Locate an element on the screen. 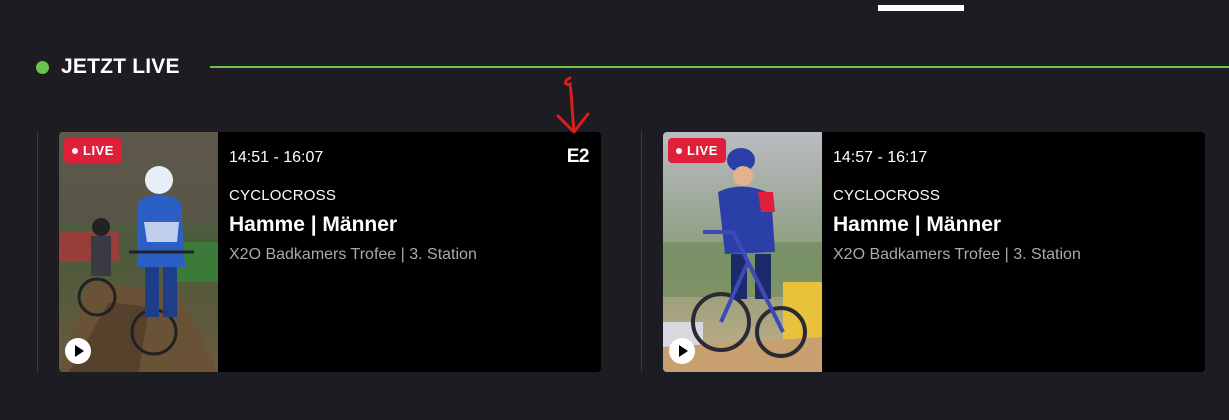 This screenshot has width=1229, height=420. section-divider-line is located at coordinates (719, 67).